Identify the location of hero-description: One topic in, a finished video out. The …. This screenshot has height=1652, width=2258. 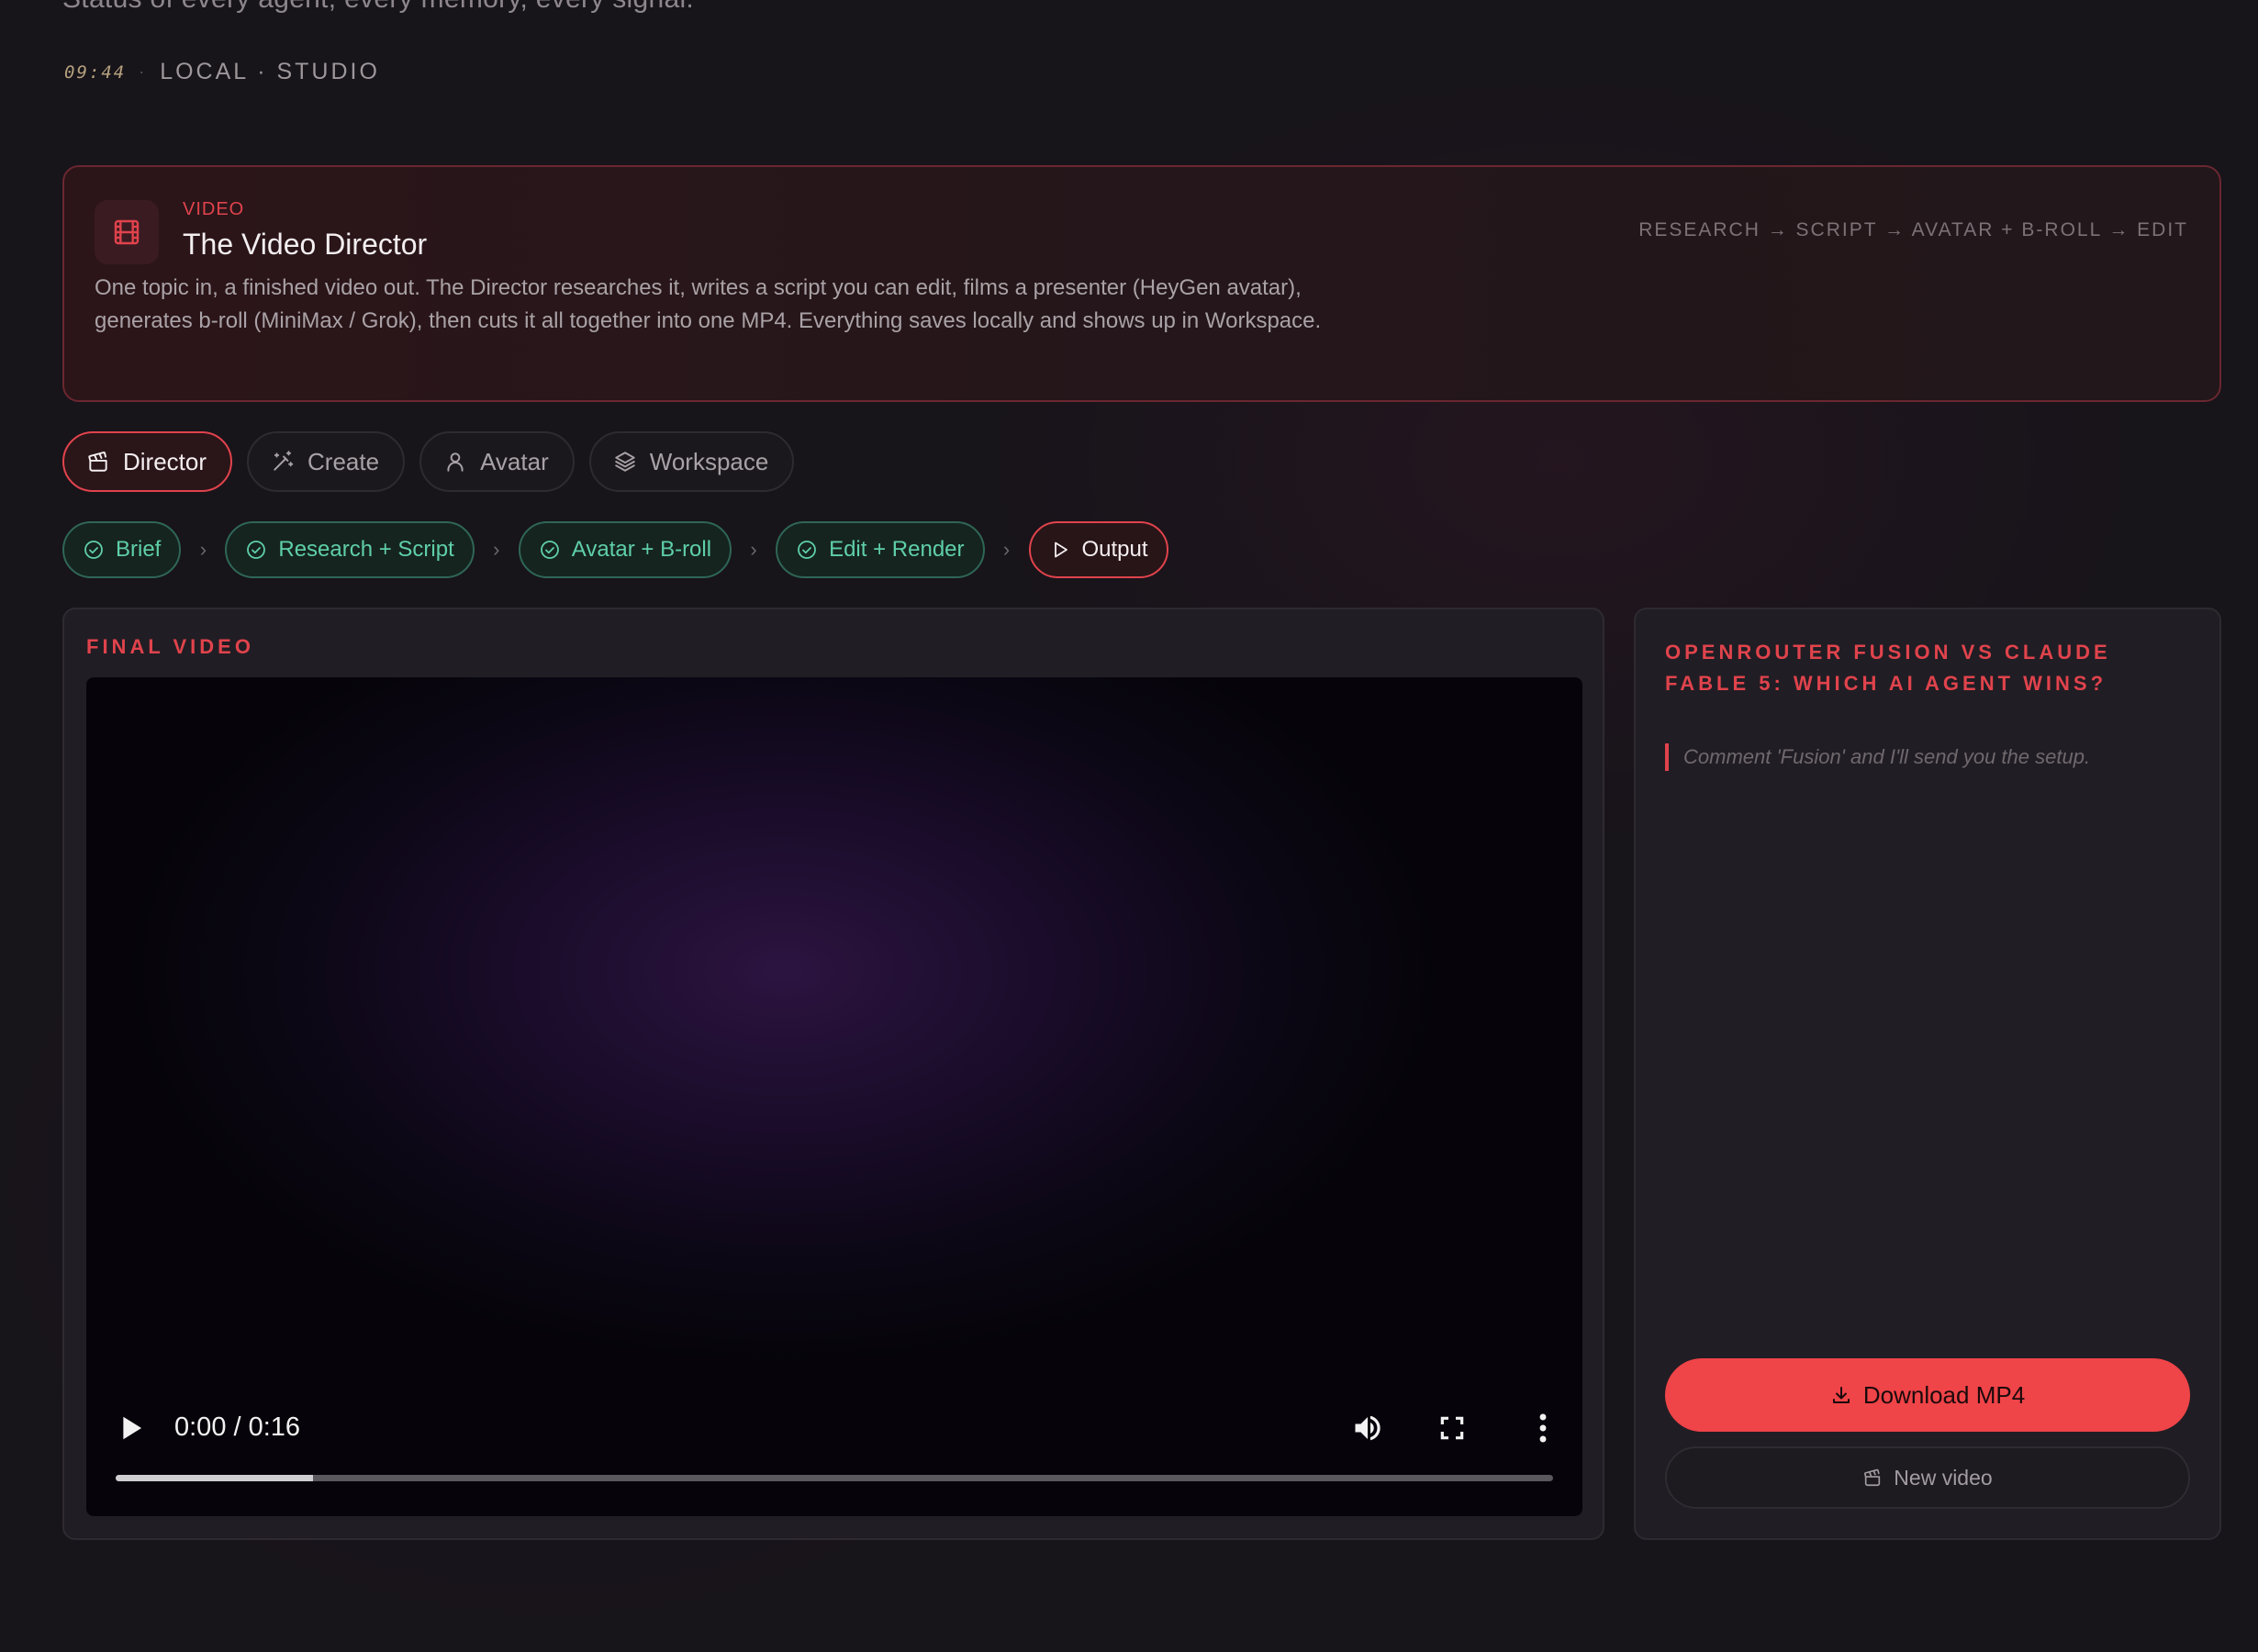
(708, 304).